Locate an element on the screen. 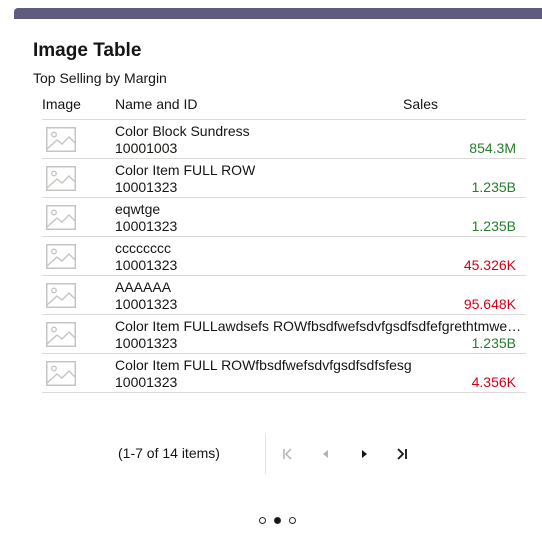  first-page-icon is located at coordinates (287, 454).